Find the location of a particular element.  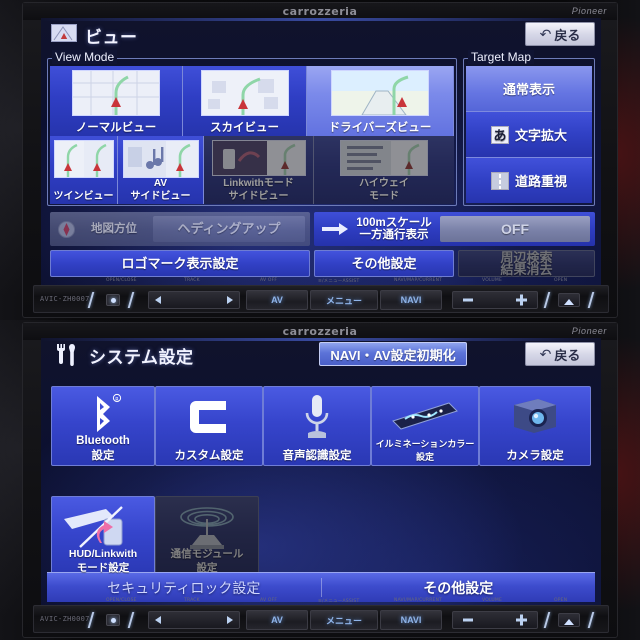

twin-map-thumb is located at coordinates (83, 159).